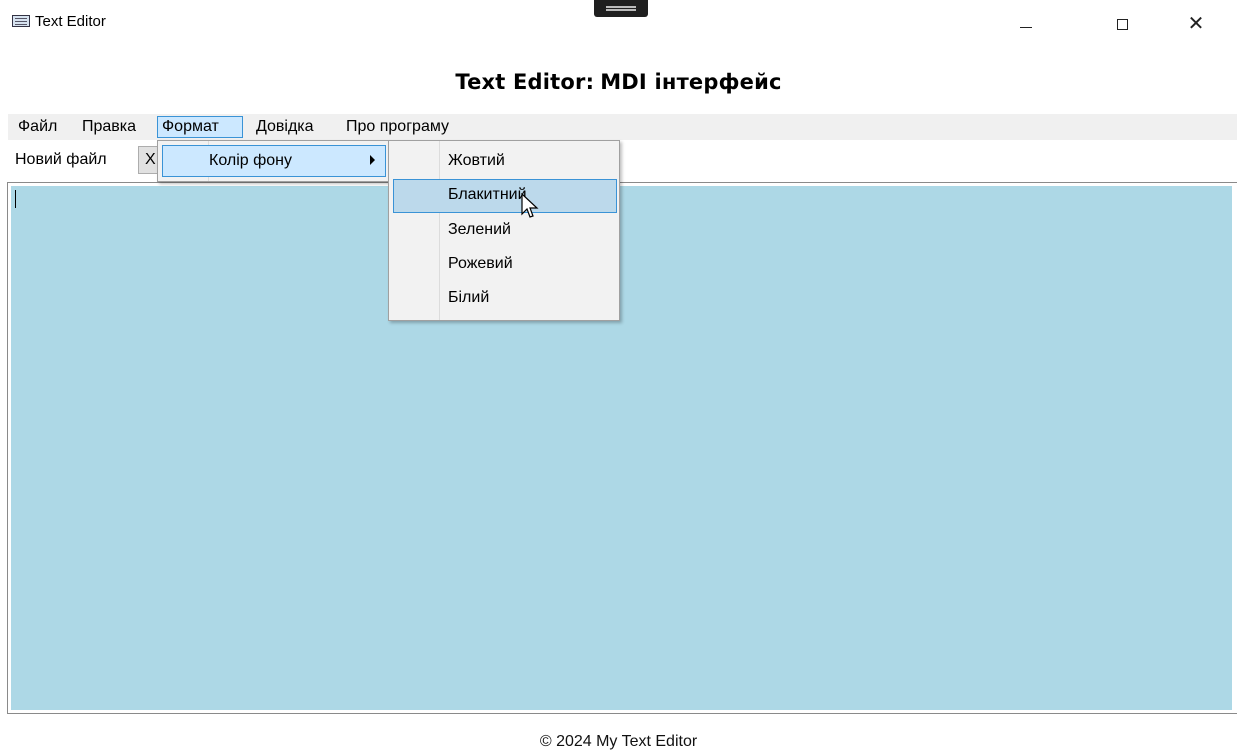  I want to click on maximize-button, so click(1122, 24).